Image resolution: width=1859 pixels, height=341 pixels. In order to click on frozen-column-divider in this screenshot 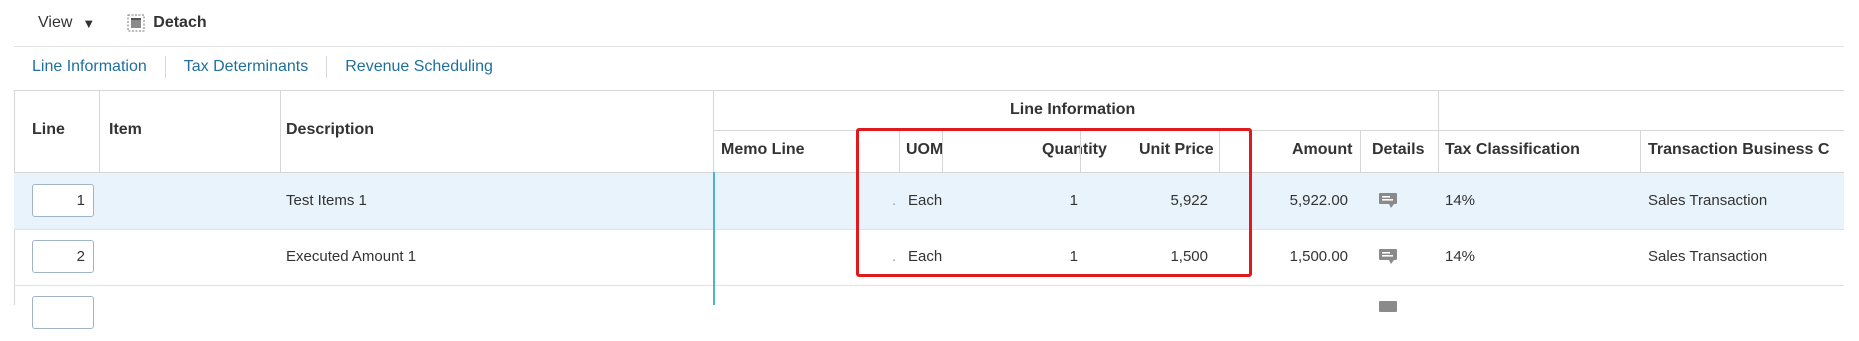, I will do `click(714, 238)`.